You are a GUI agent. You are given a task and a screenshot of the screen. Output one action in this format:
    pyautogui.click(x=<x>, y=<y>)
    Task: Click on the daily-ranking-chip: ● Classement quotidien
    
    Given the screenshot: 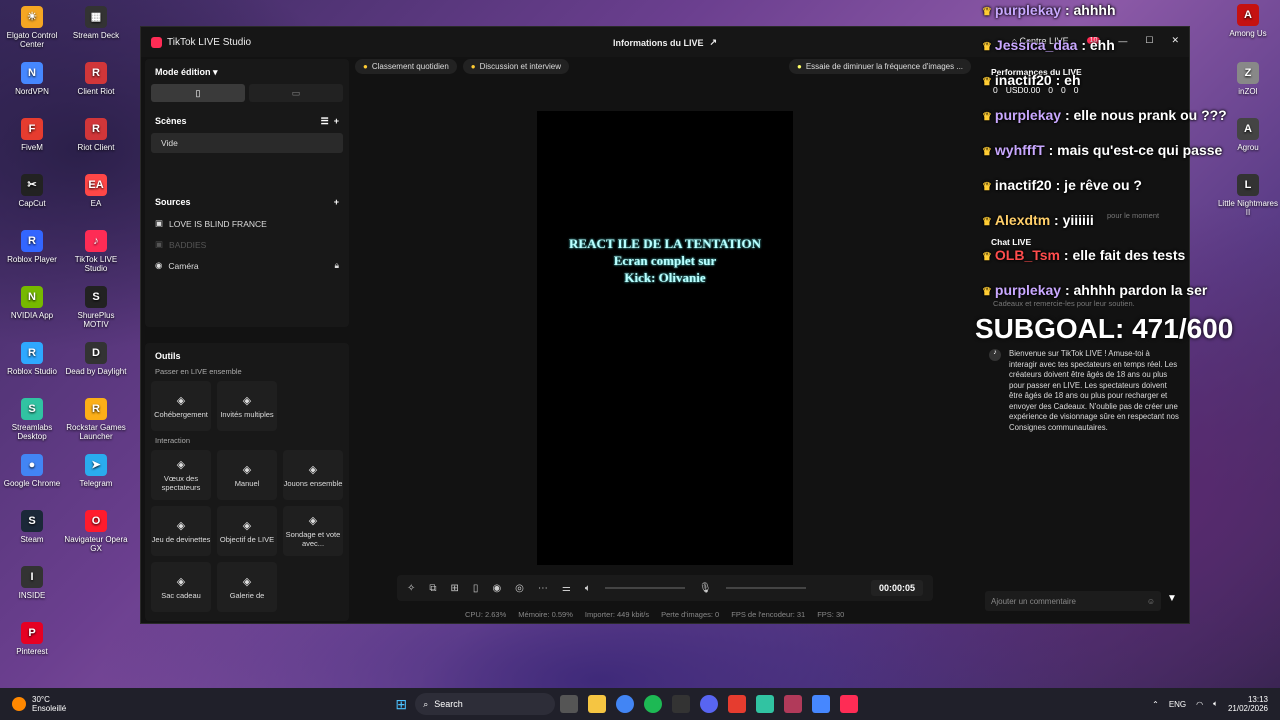 What is the action you would take?
    pyautogui.click(x=406, y=66)
    